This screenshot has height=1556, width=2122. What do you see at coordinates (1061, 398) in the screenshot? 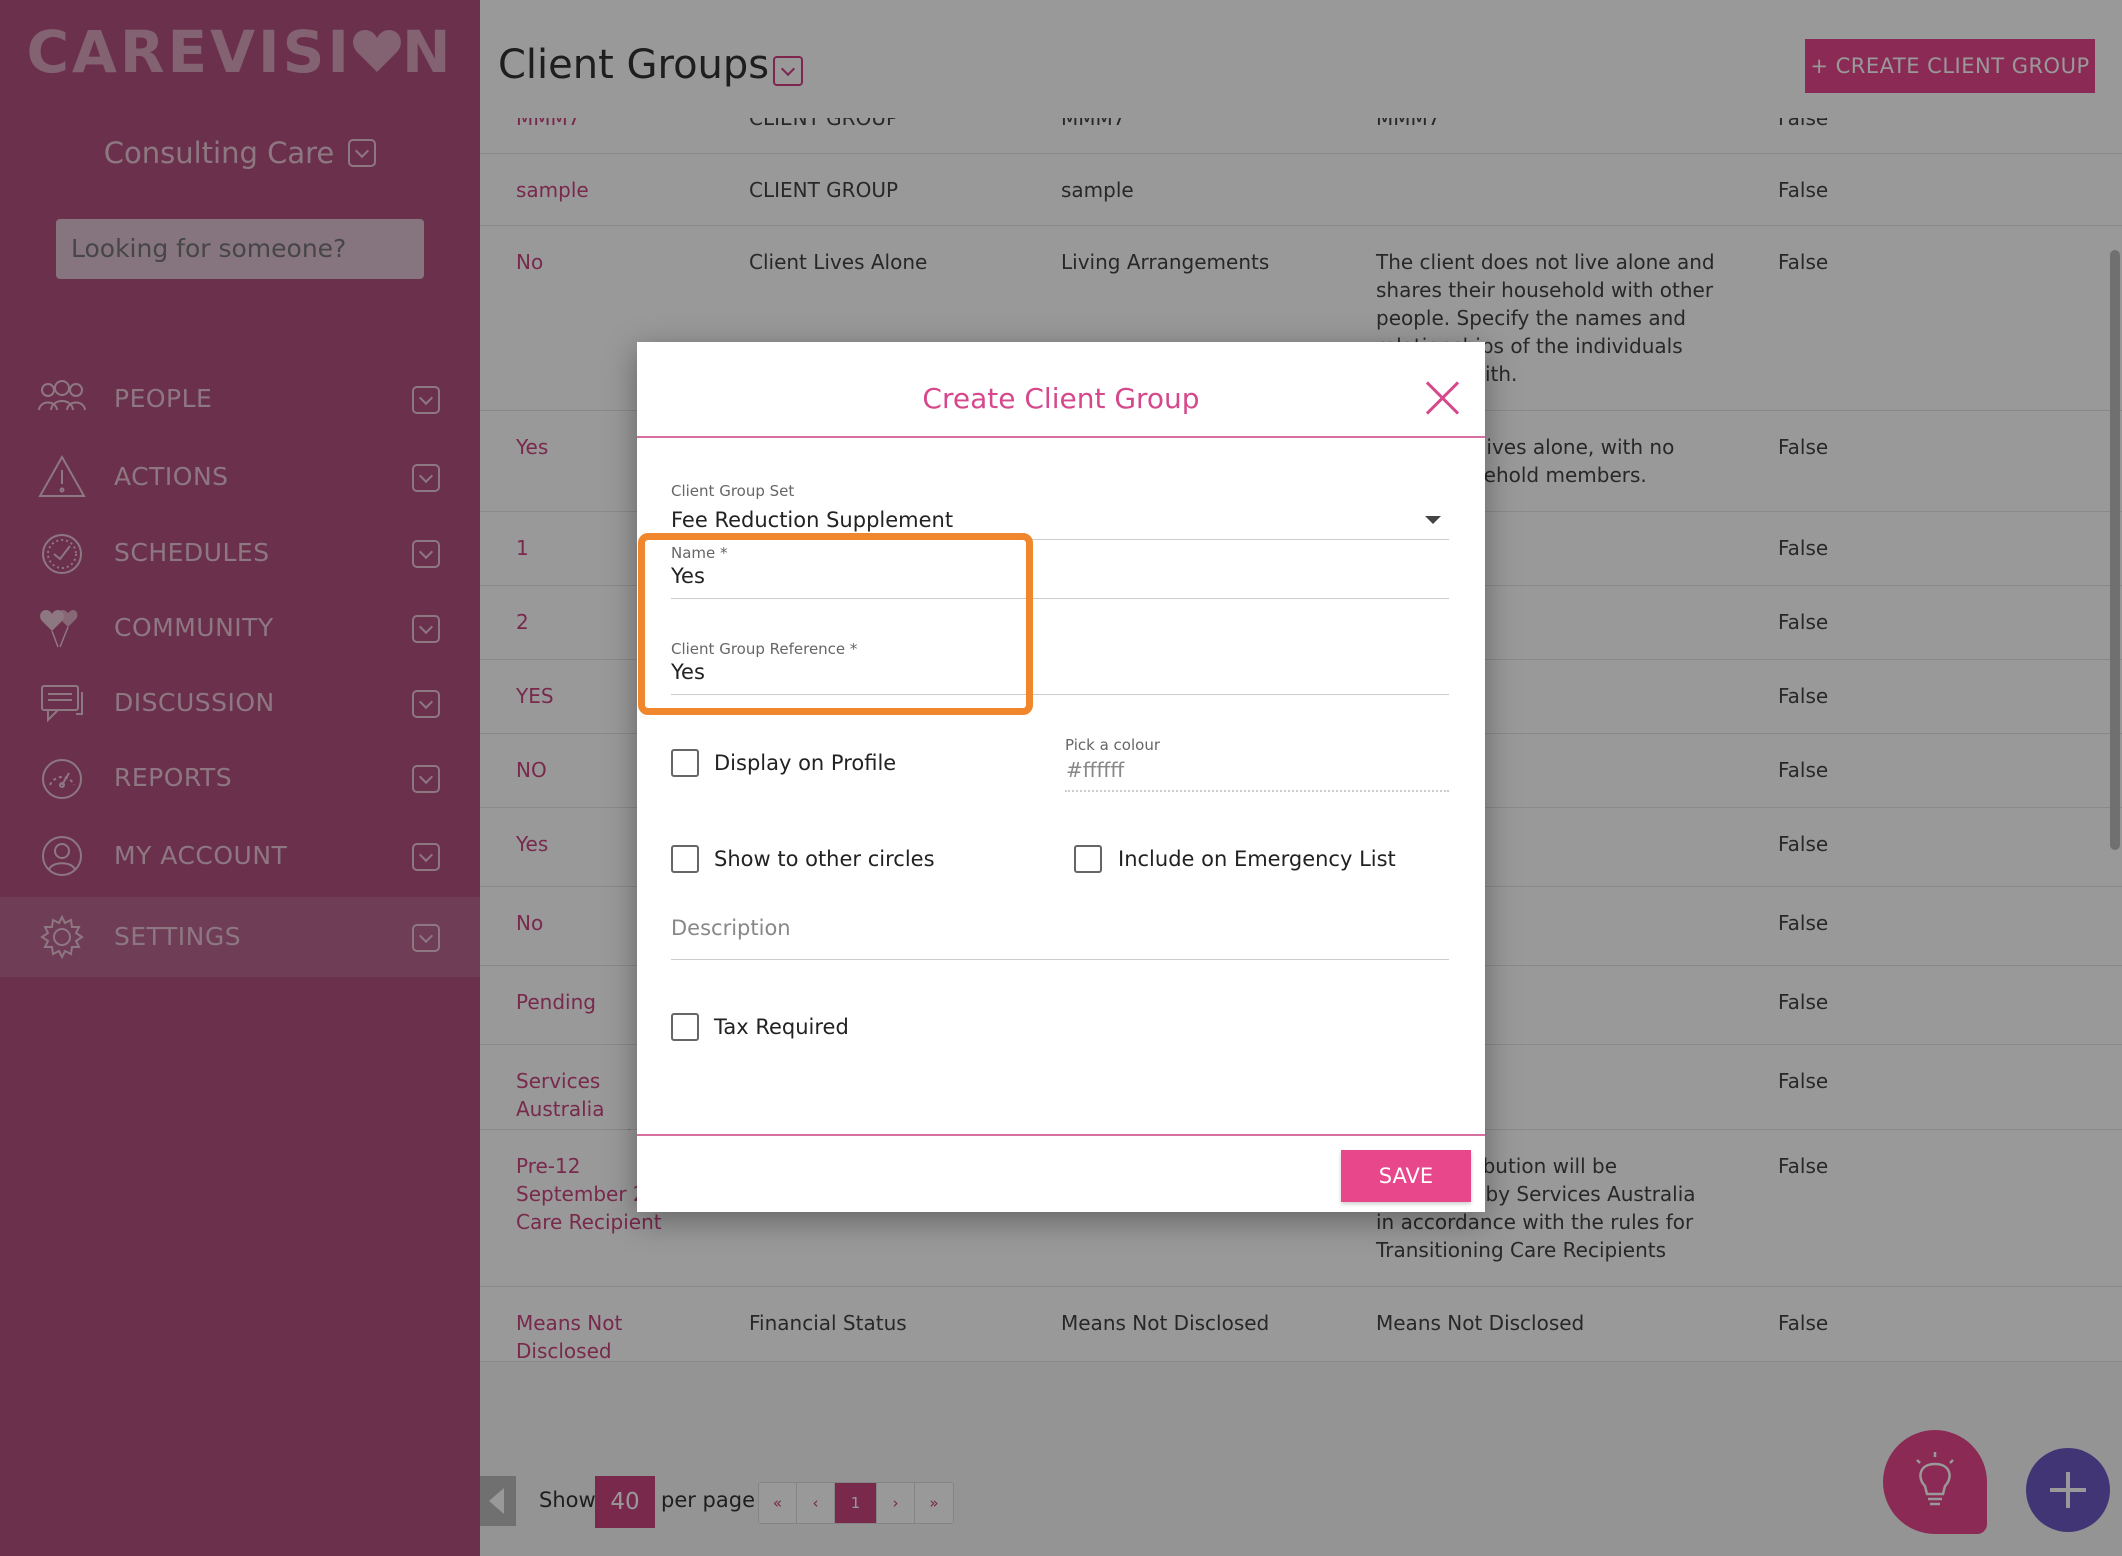
I see `dialog-title: Create Client Group` at bounding box center [1061, 398].